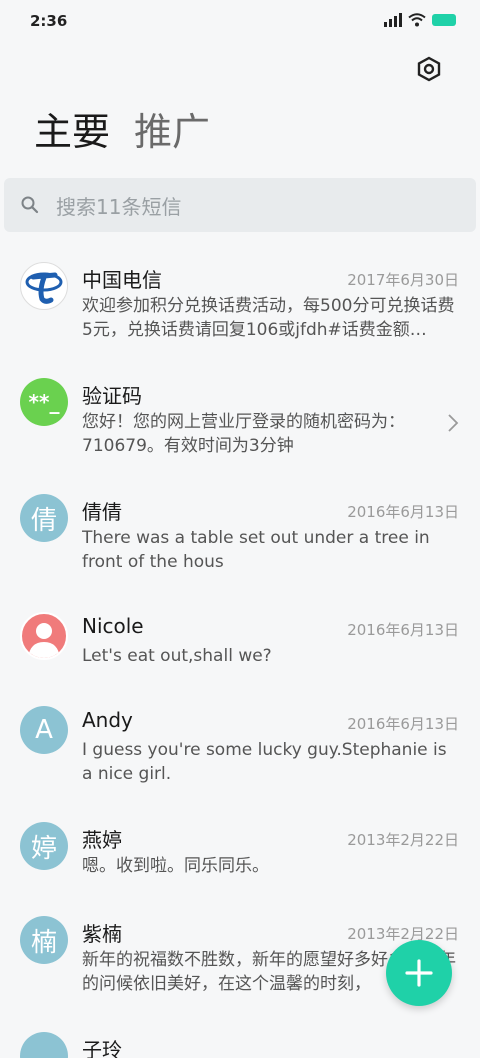  What do you see at coordinates (393, 20) in the screenshot?
I see `signal-icon` at bounding box center [393, 20].